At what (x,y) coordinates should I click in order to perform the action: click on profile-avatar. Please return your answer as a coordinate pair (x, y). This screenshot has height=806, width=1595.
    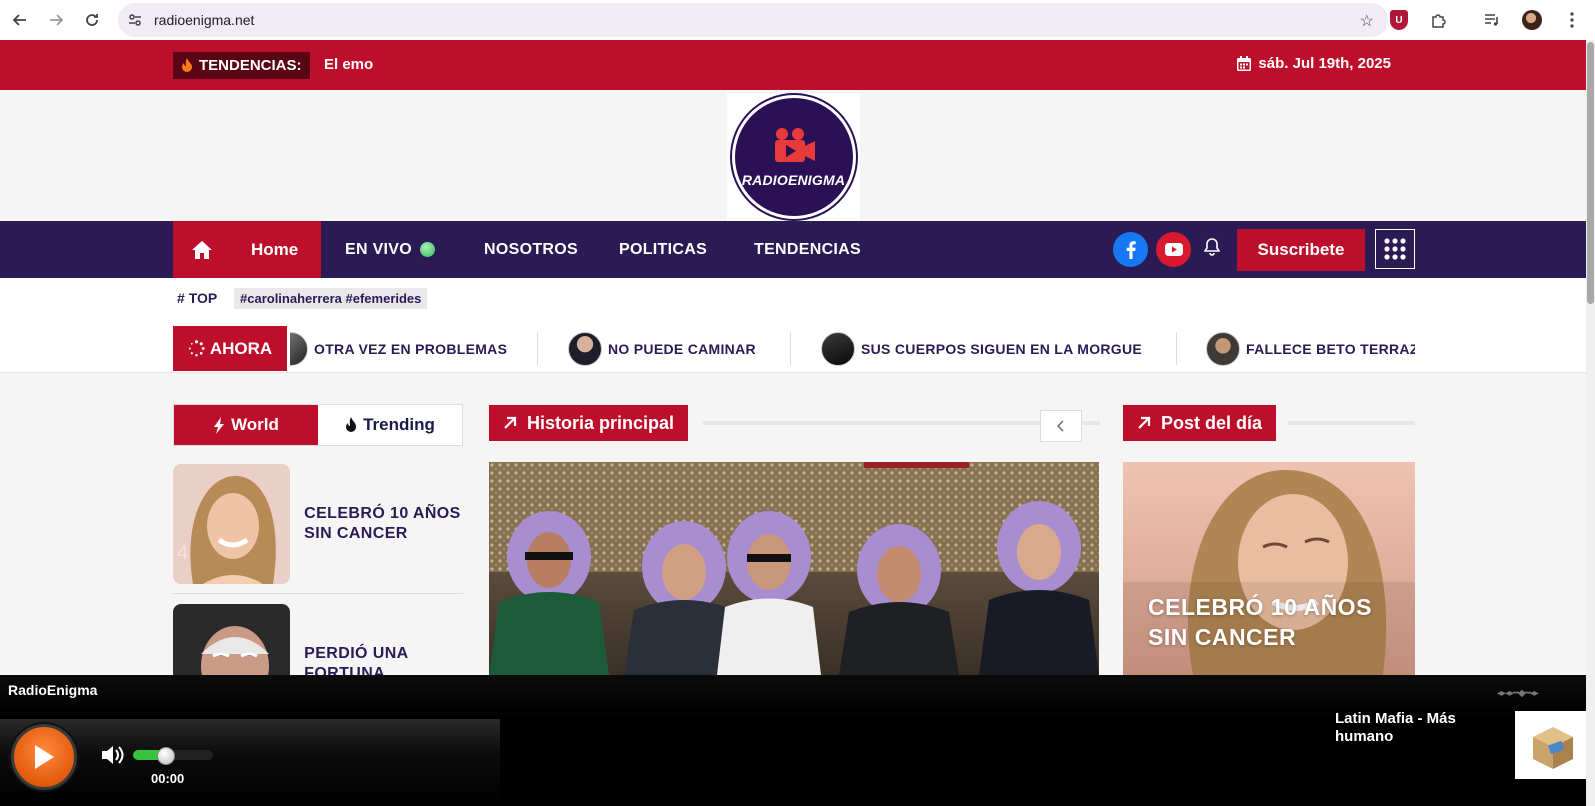
    Looking at the image, I should click on (1532, 20).